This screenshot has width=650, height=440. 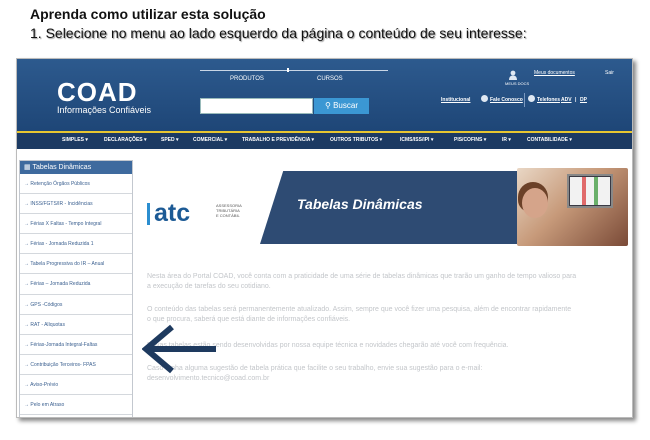 I want to click on top-link-produtos: PRODUTOS, so click(x=247, y=79).